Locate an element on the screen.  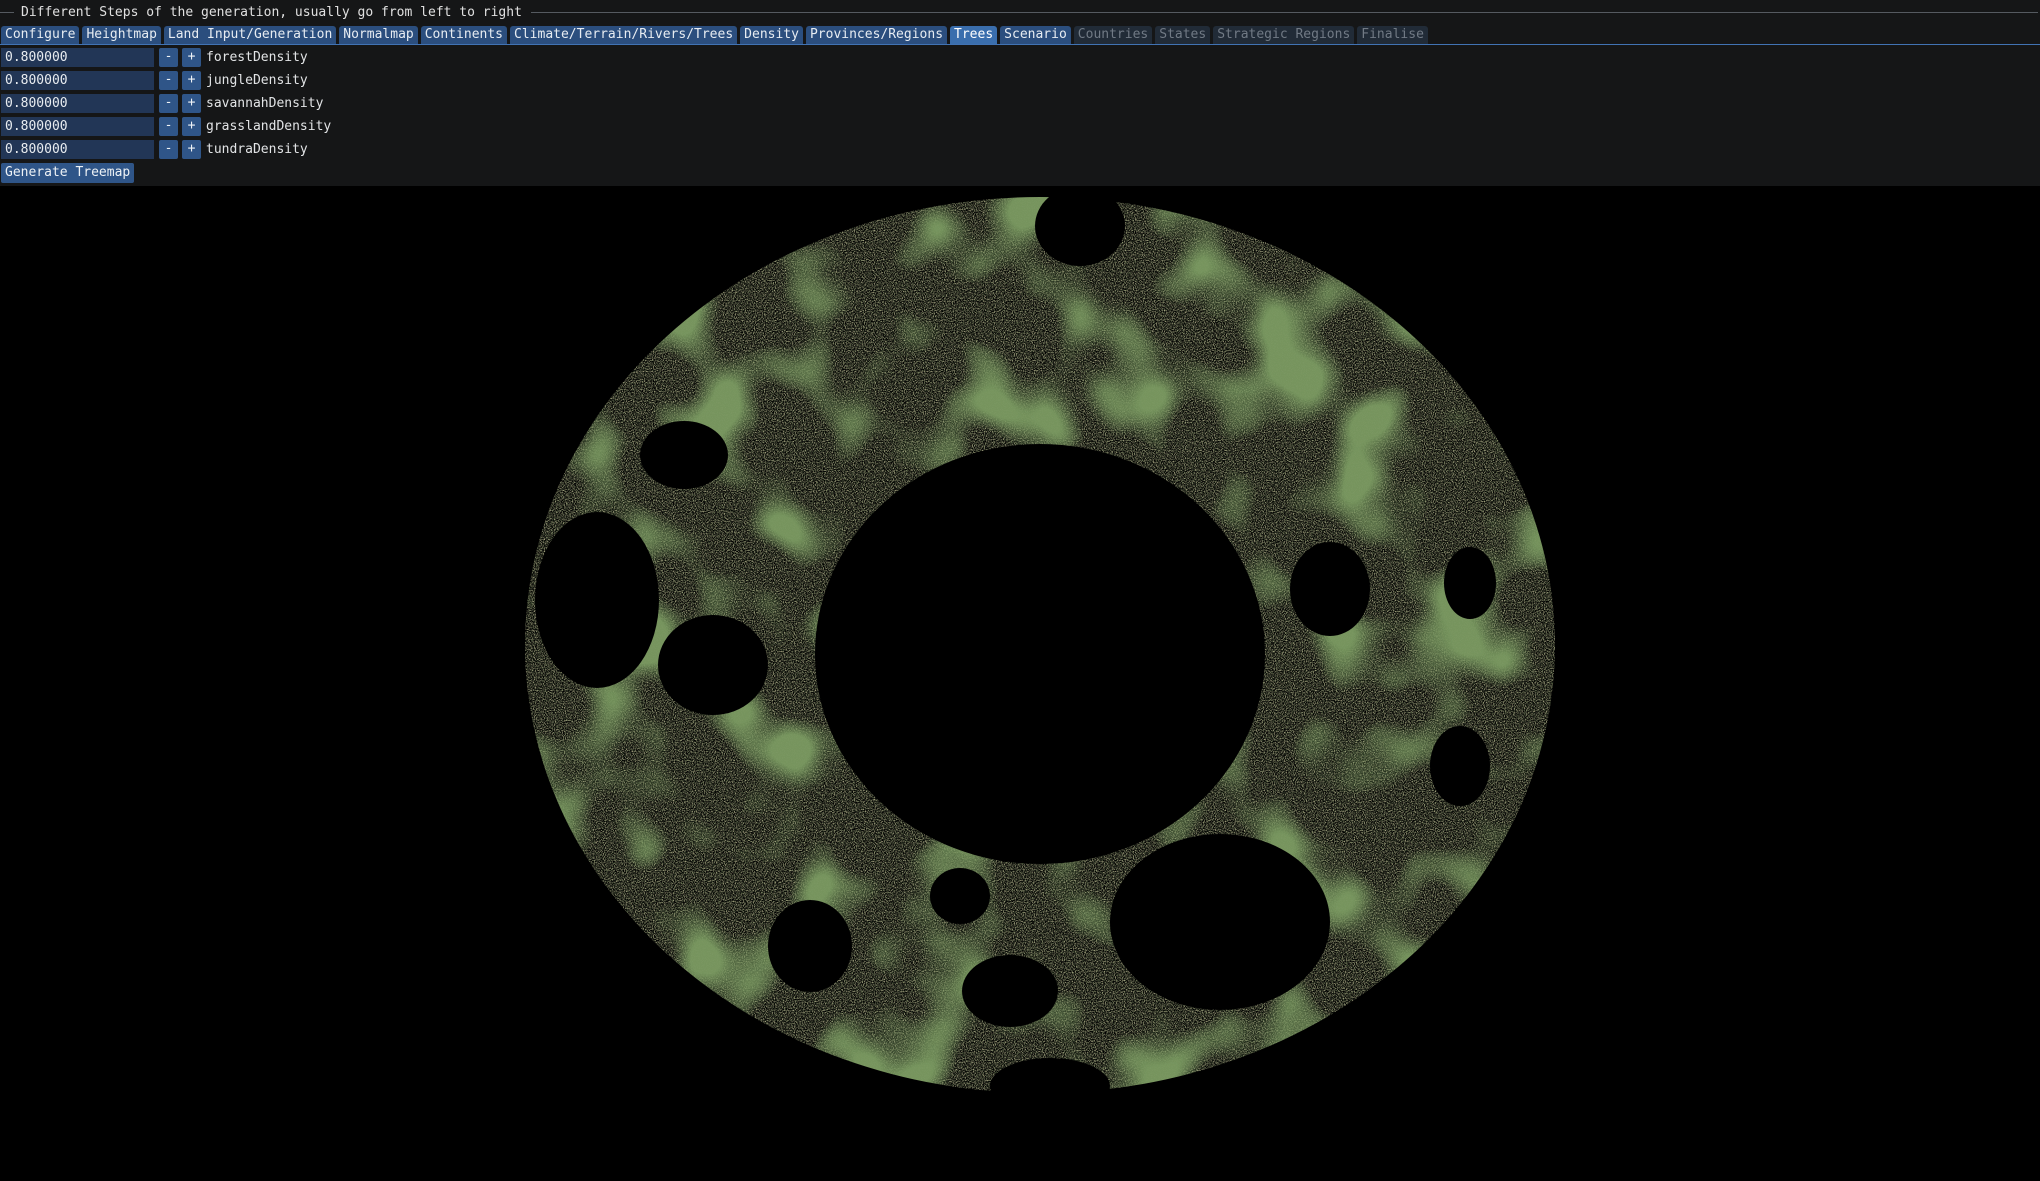
tundra-density-decrement-button: - is located at coordinates (168, 149).